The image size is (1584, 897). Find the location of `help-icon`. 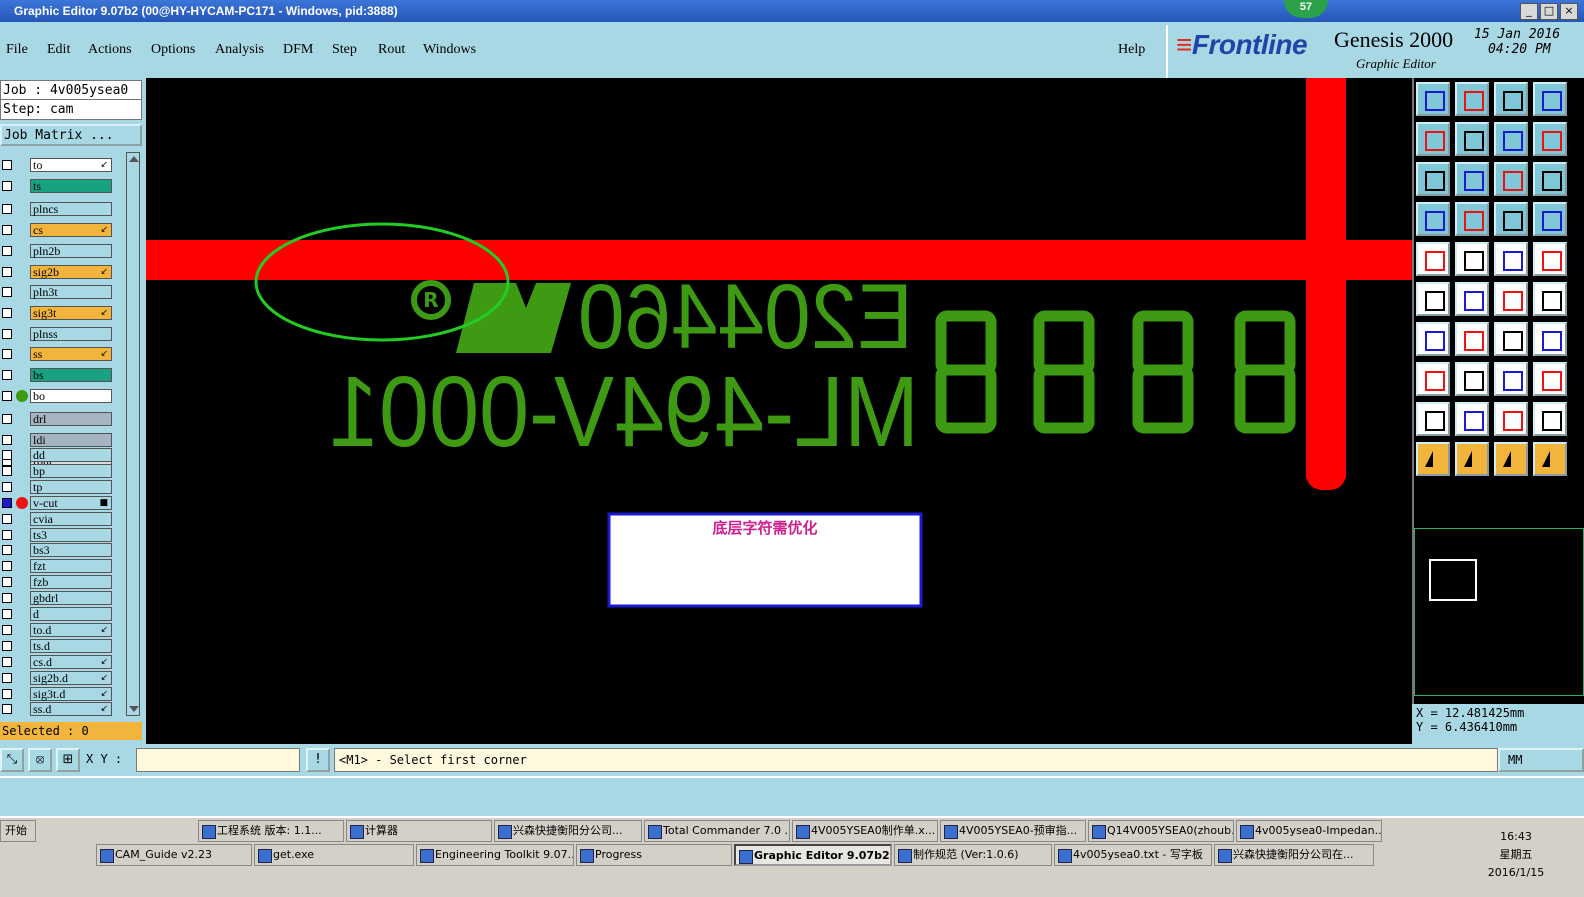

help-icon is located at coordinates (1550, 179).